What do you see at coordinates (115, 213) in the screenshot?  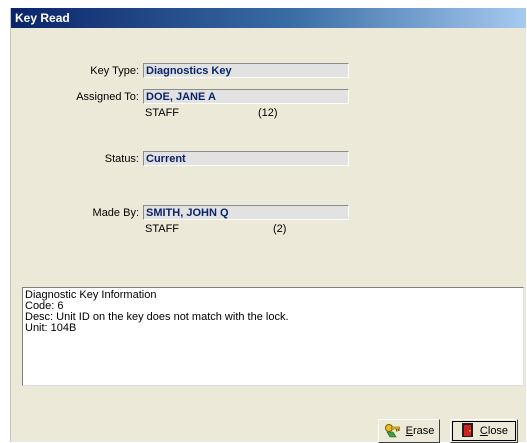 I see `made-by-label: Made By:` at bounding box center [115, 213].